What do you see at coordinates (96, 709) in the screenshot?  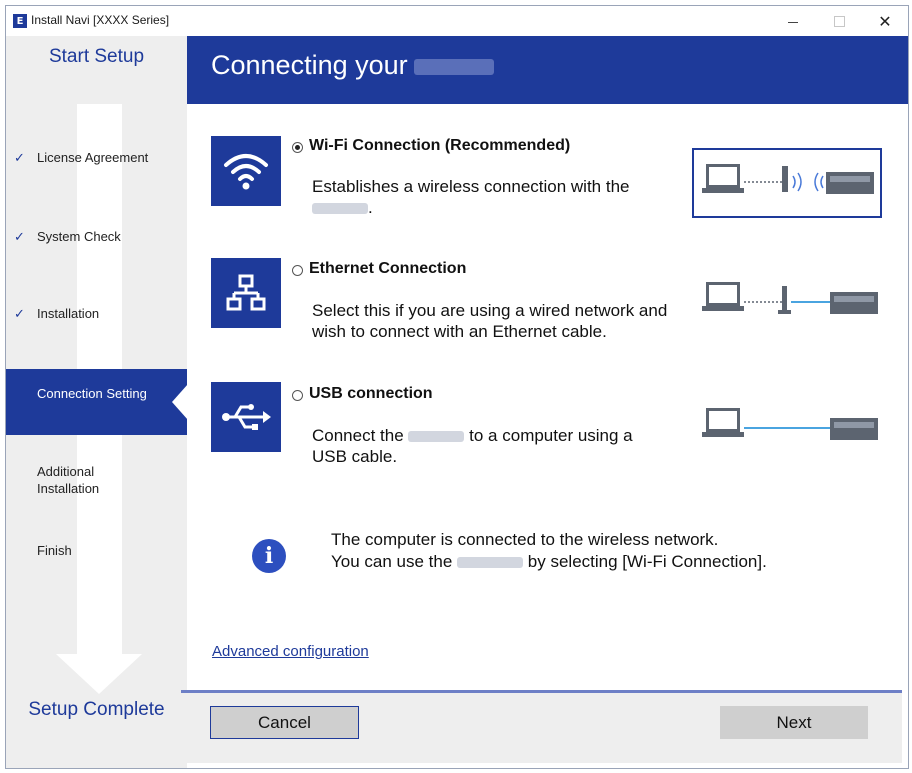 I see `sidebar-complete-label: Setup Complete` at bounding box center [96, 709].